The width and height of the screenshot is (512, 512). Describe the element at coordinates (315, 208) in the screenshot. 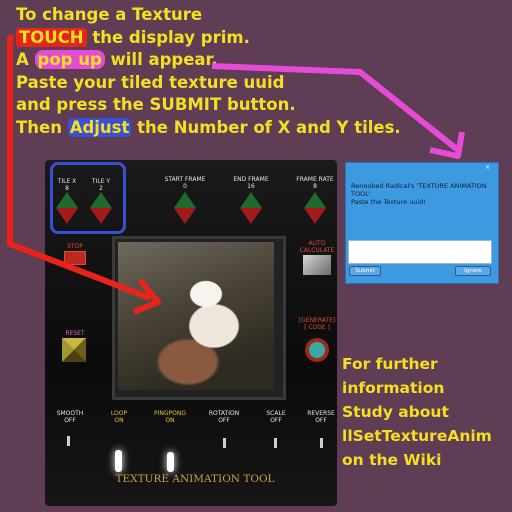

I see `frame-rate-stepper` at that location.